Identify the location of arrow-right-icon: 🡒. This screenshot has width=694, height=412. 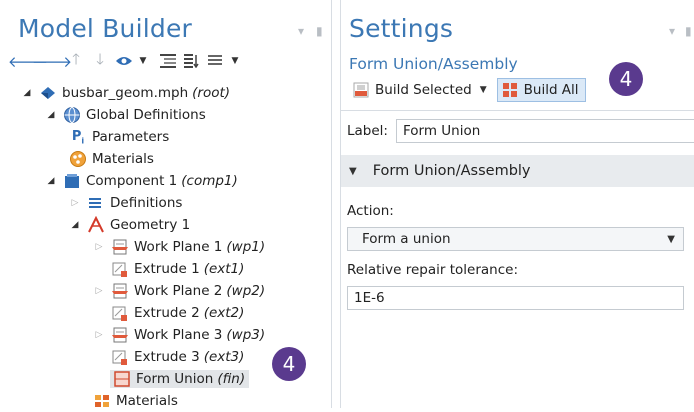
(52, 61).